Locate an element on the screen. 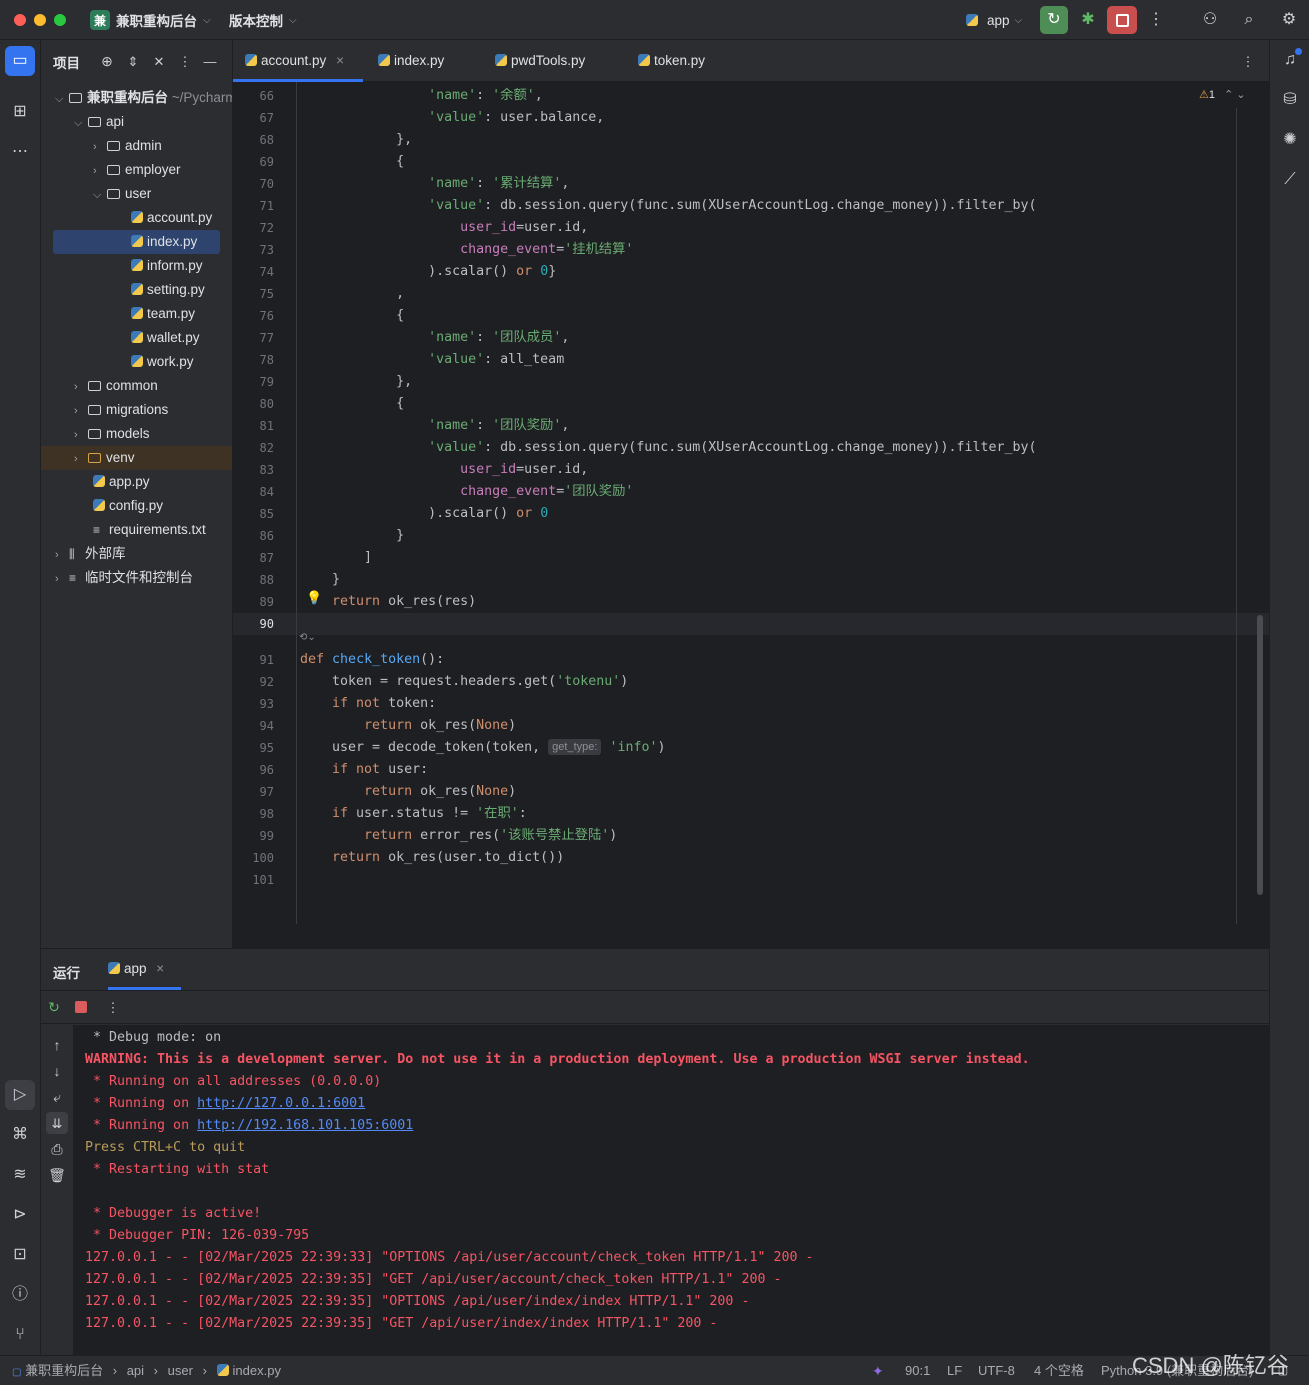 This screenshot has height=1385, width=1309. tree-folder-migrations: › migrations is located at coordinates (121, 410).